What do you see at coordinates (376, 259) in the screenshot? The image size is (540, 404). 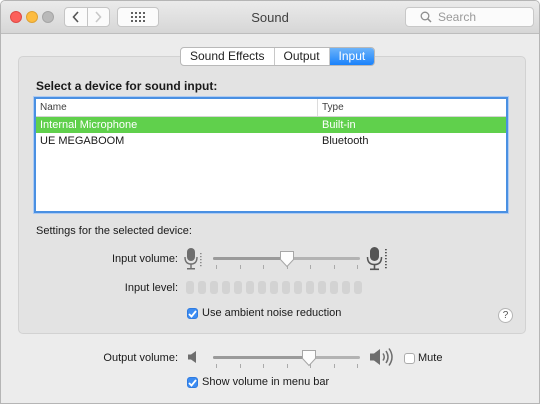 I see `microphone-high-icon` at bounding box center [376, 259].